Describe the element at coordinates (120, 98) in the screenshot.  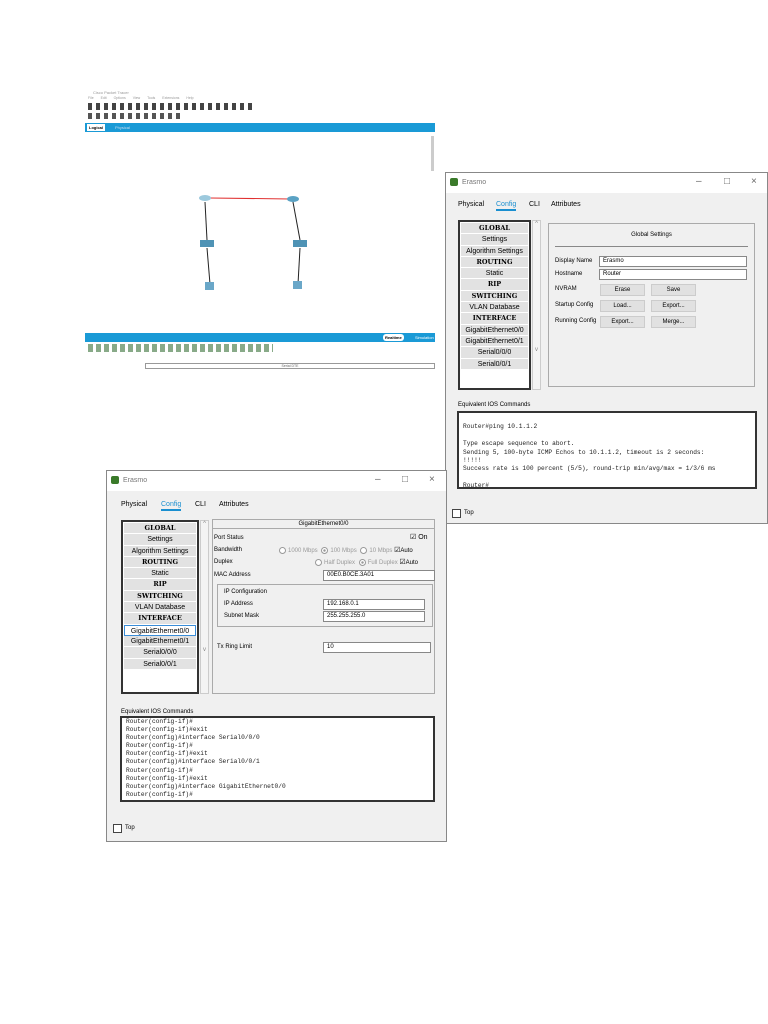
I see `menu-options: Options` at that location.